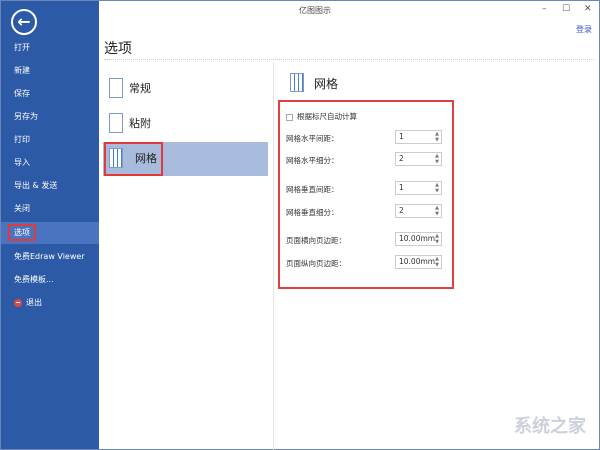 The width and height of the screenshot is (600, 450). What do you see at coordinates (140, 88) in the screenshot?
I see `category-general-label: 常规` at bounding box center [140, 88].